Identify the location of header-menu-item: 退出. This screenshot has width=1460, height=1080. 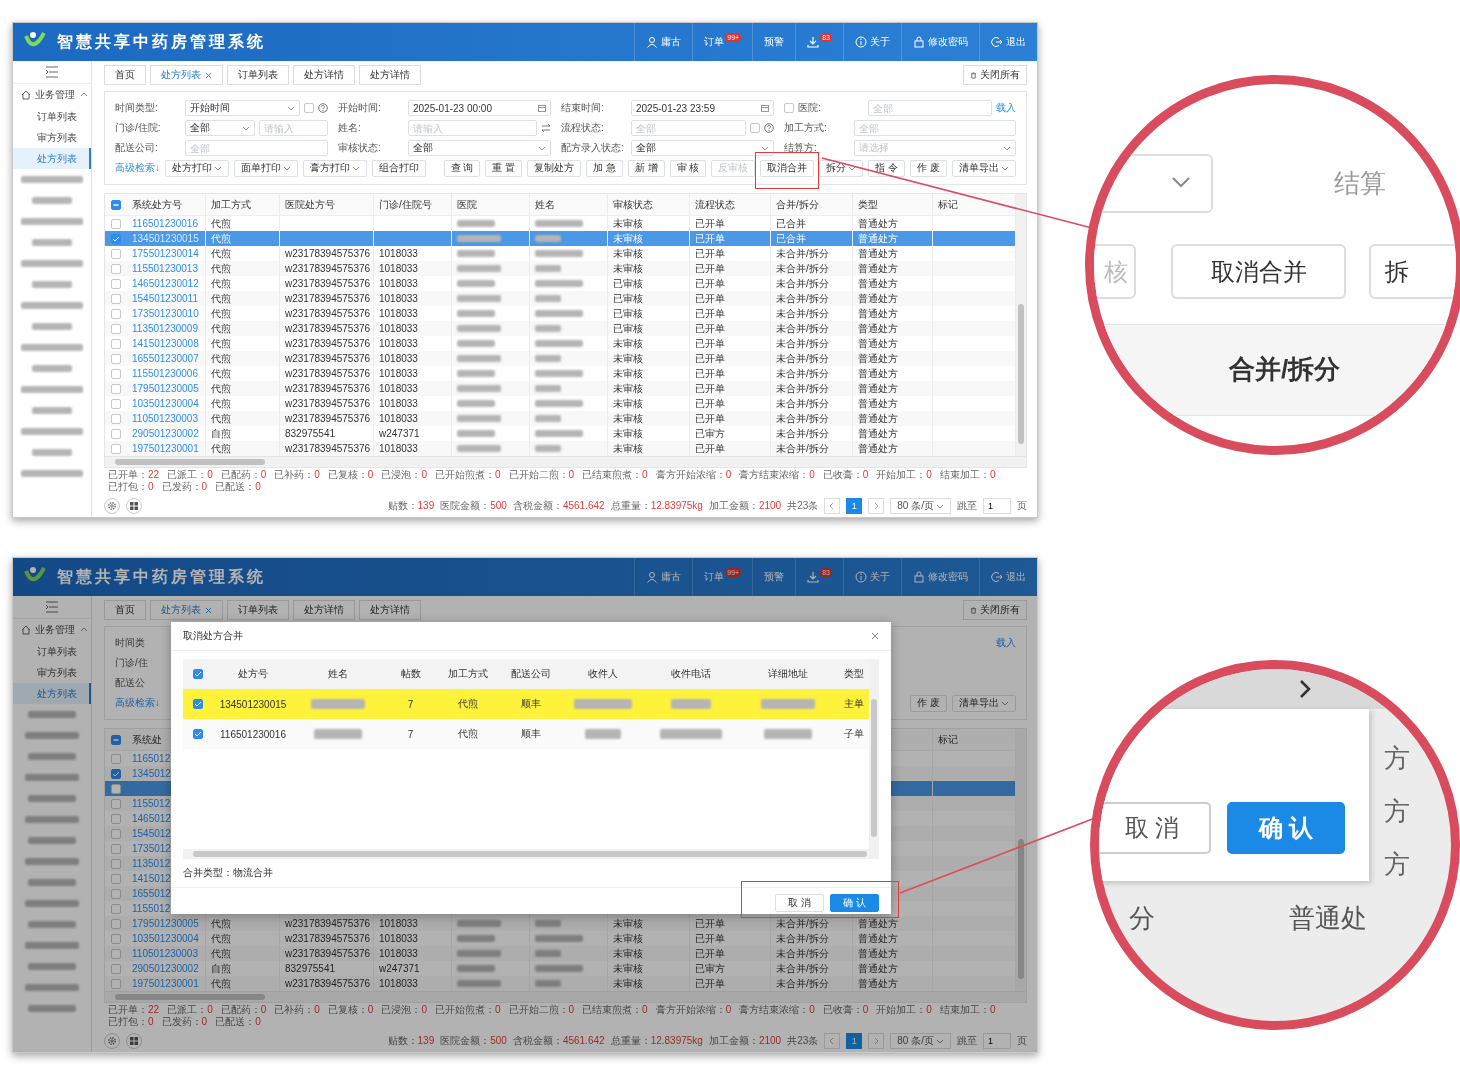
(1008, 577).